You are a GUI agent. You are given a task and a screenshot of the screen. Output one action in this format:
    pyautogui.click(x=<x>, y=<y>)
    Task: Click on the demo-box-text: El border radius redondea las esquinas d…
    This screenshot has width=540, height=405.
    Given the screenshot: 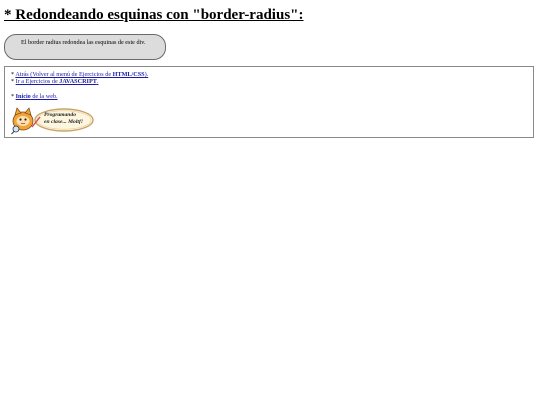 What is the action you would take?
    pyautogui.click(x=83, y=42)
    